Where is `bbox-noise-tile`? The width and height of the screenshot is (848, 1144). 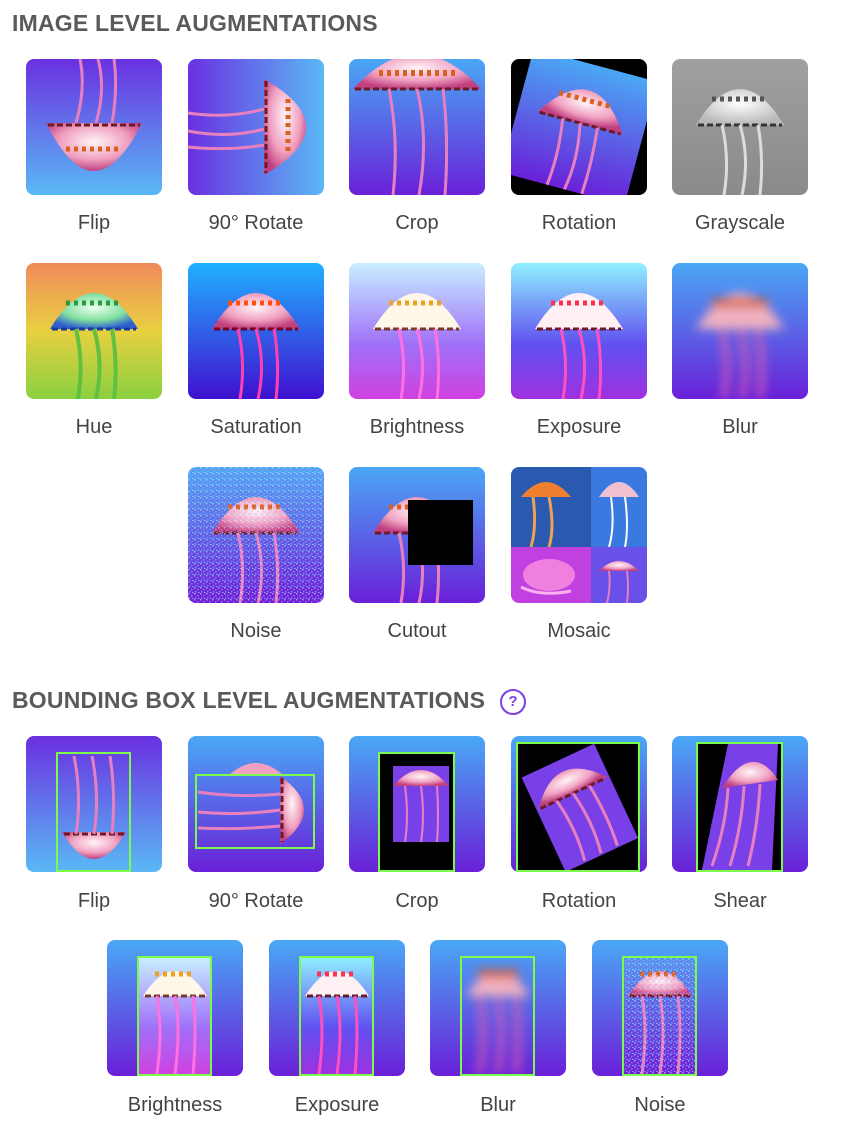
bbox-noise-tile is located at coordinates (660, 1008).